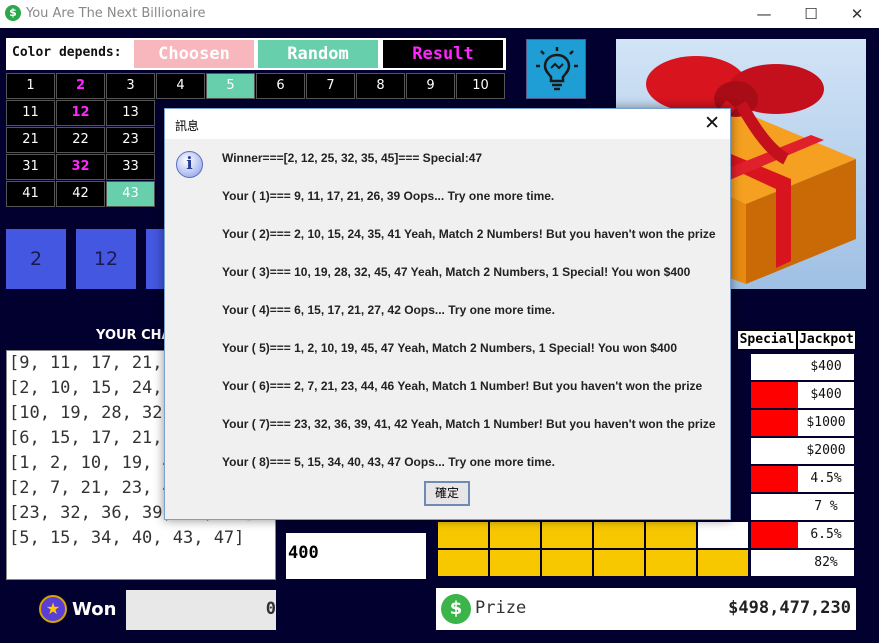 Image resolution: width=879 pixels, height=643 pixels. What do you see at coordinates (447, 493) in the screenshot?
I see `ok-button: 確定` at bounding box center [447, 493].